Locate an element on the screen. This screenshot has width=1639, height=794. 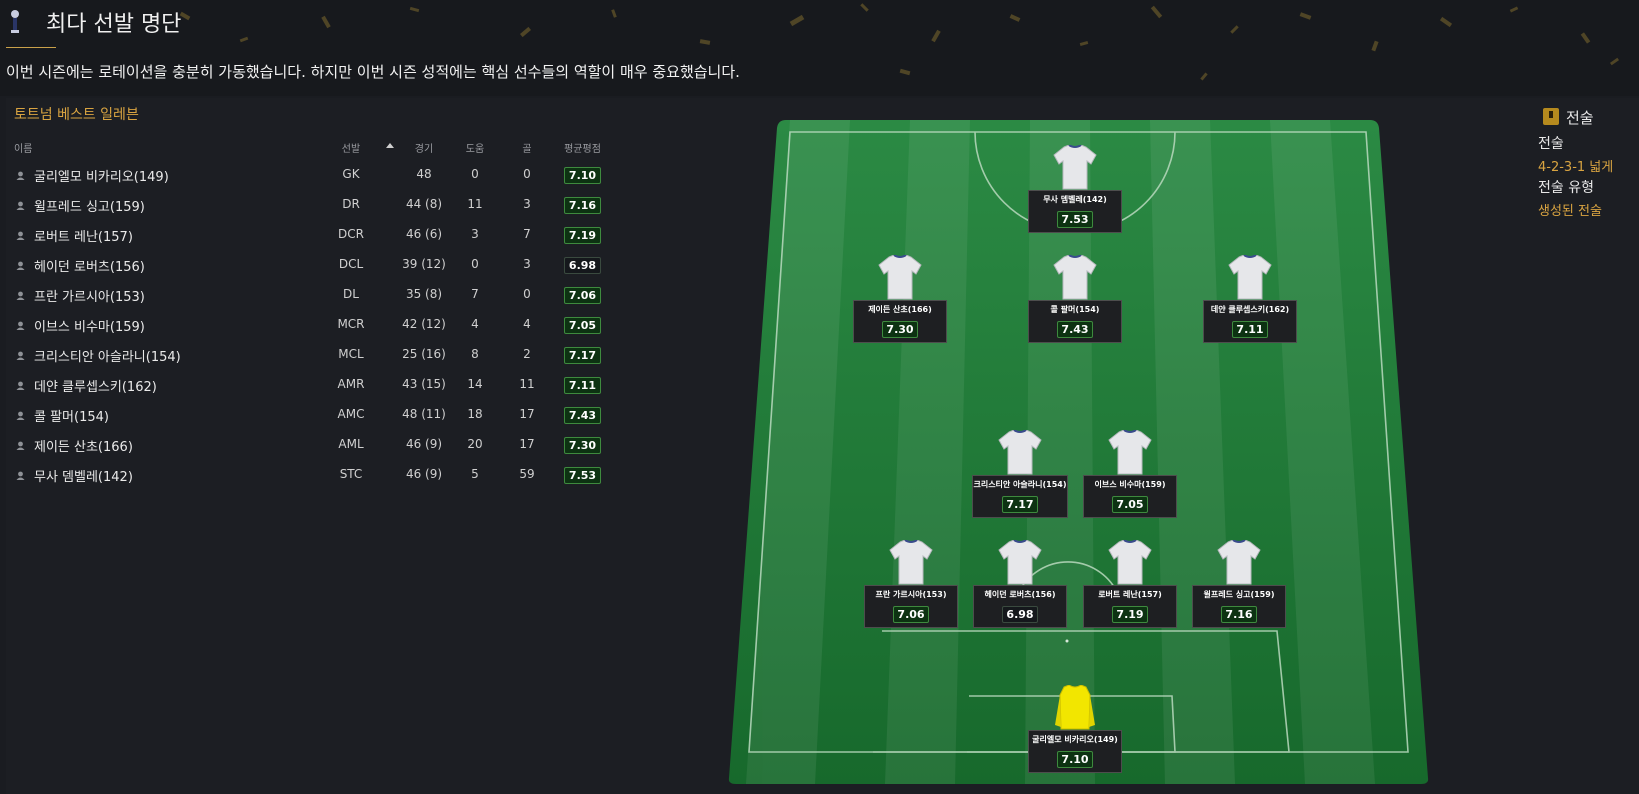
pitch-player: 크리스티안 아슬라니(154) 7.17 is located at coordinates (1020, 477).